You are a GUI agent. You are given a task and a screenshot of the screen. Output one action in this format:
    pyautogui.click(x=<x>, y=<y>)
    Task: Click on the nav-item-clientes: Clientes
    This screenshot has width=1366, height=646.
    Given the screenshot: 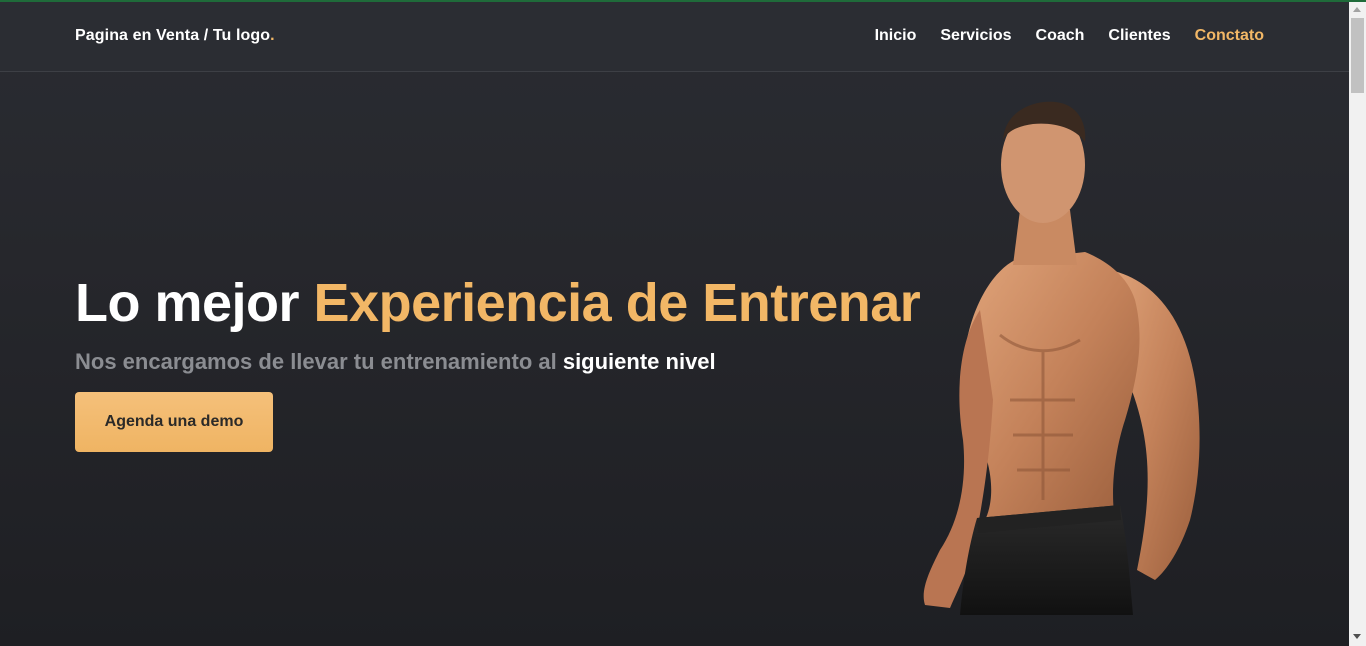 What is the action you would take?
    pyautogui.click(x=1139, y=36)
    